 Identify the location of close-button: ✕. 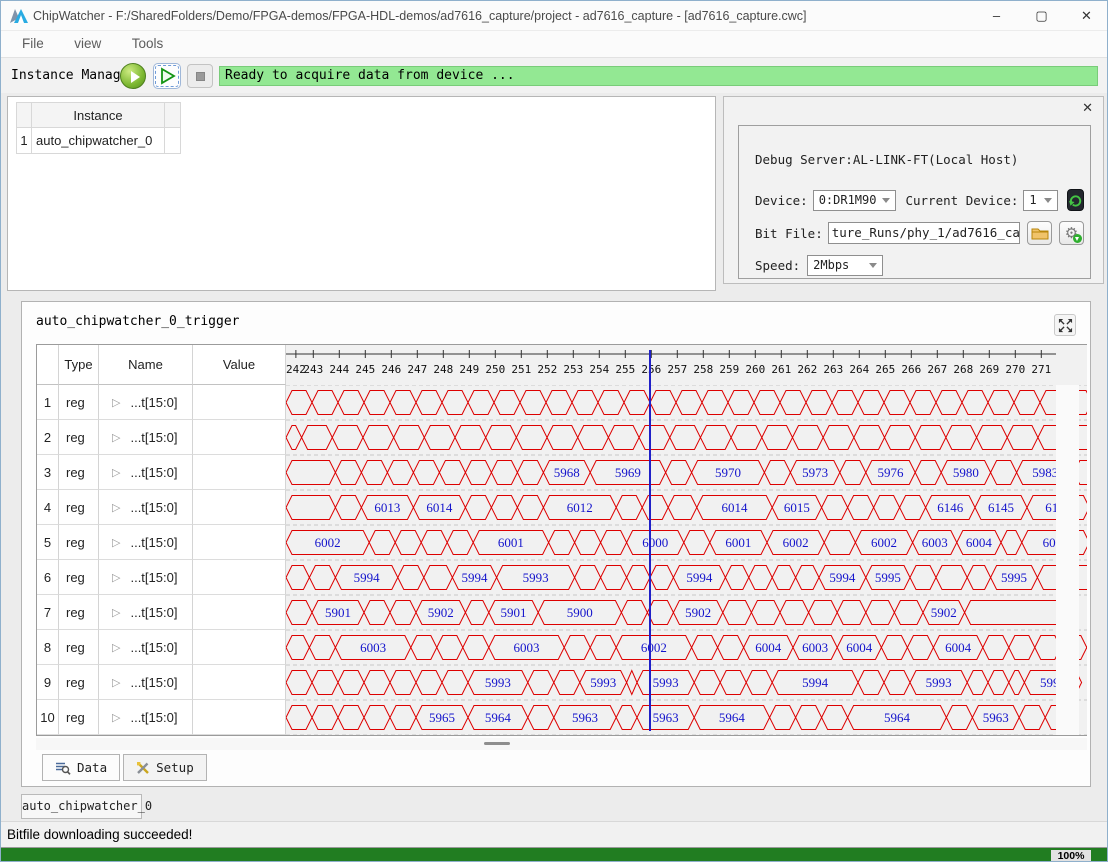
(1085, 16).